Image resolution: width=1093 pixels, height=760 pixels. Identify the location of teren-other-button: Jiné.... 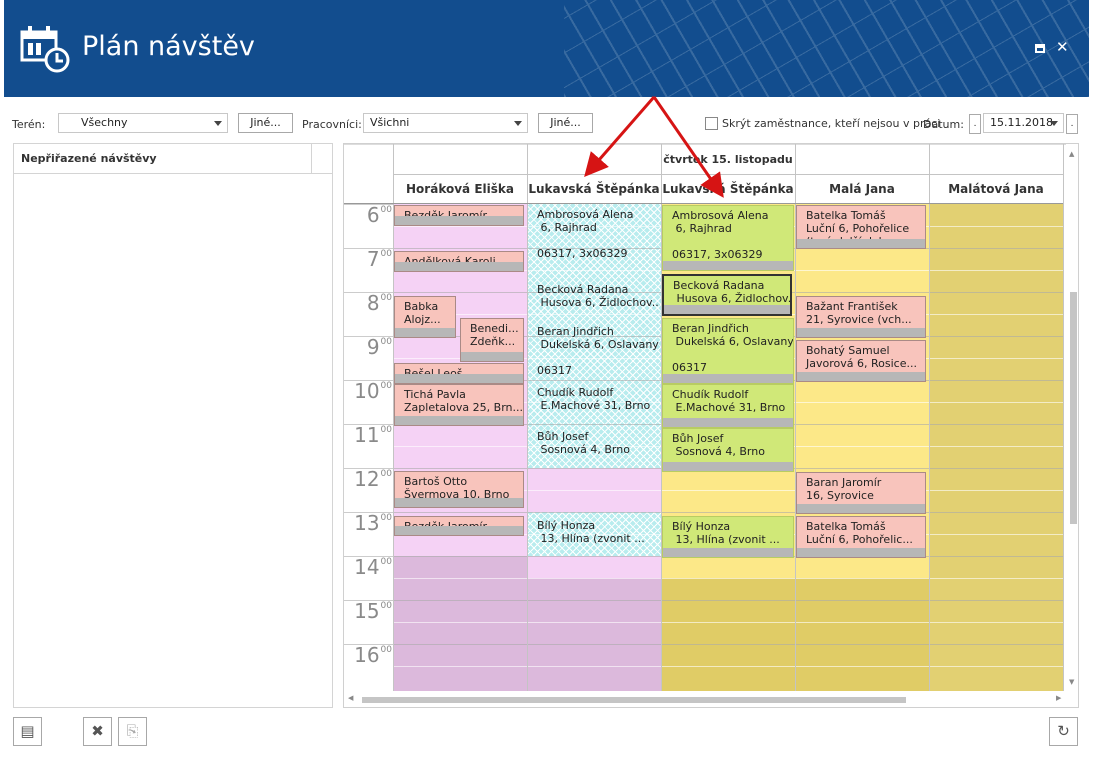
(265, 123).